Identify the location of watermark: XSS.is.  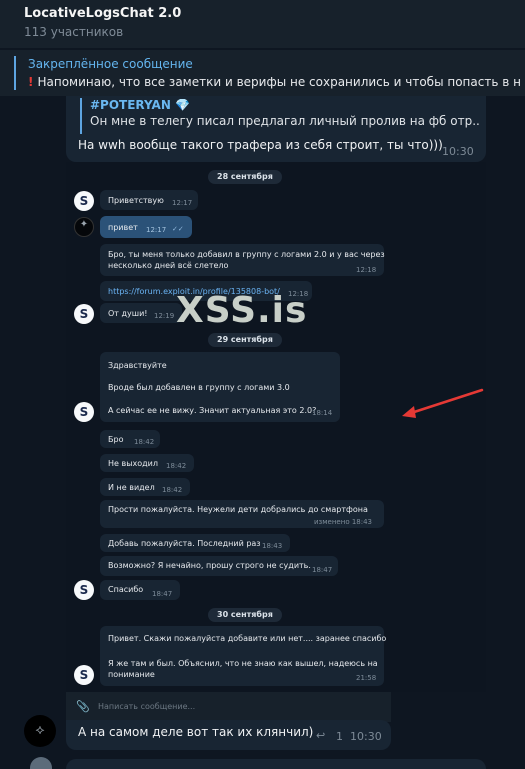
(242, 310).